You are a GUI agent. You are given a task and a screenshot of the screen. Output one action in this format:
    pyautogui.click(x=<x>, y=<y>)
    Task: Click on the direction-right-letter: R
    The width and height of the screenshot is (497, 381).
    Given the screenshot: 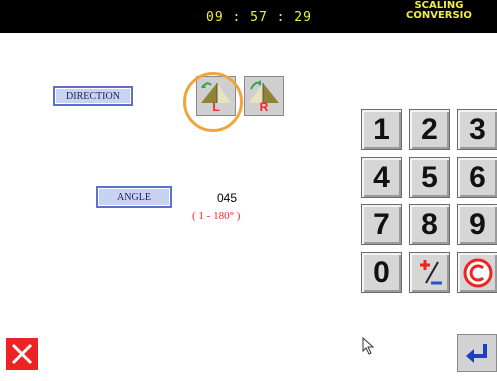 What is the action you would take?
    pyautogui.click(x=264, y=107)
    